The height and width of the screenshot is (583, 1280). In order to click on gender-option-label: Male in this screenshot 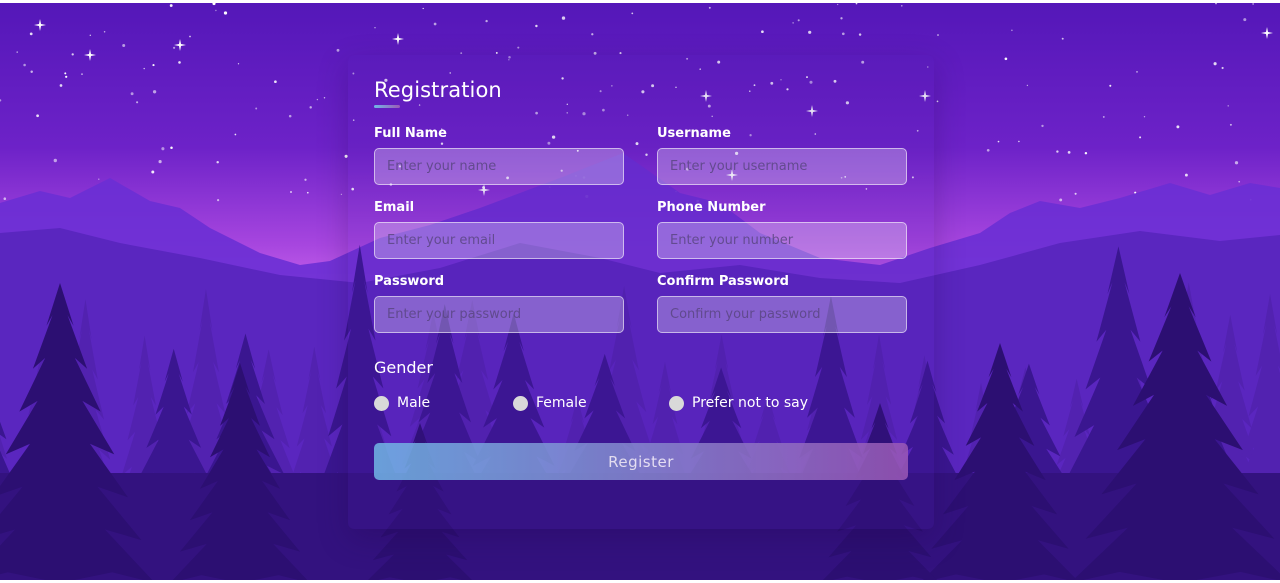, I will do `click(414, 403)`.